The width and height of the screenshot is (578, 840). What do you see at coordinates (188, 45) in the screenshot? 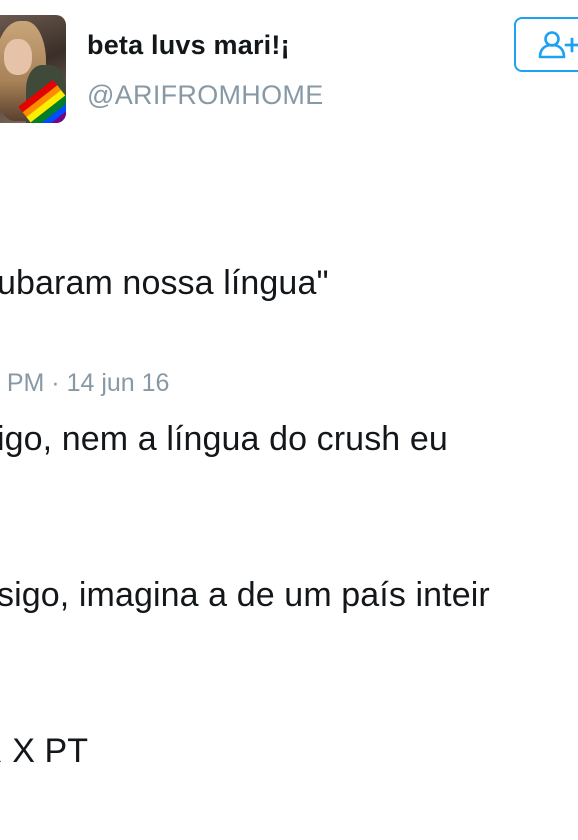
I see `display-name: beta luvs mari!¡` at bounding box center [188, 45].